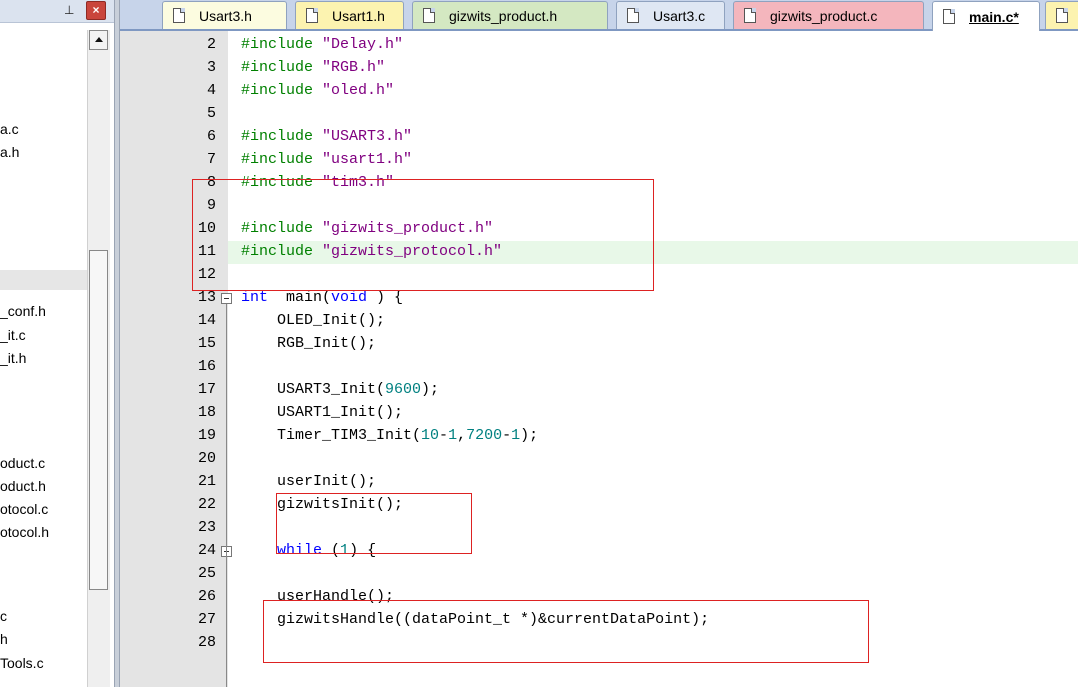 The height and width of the screenshot is (687, 1078). What do you see at coordinates (206, 389) in the screenshot?
I see `line-number: 17` at bounding box center [206, 389].